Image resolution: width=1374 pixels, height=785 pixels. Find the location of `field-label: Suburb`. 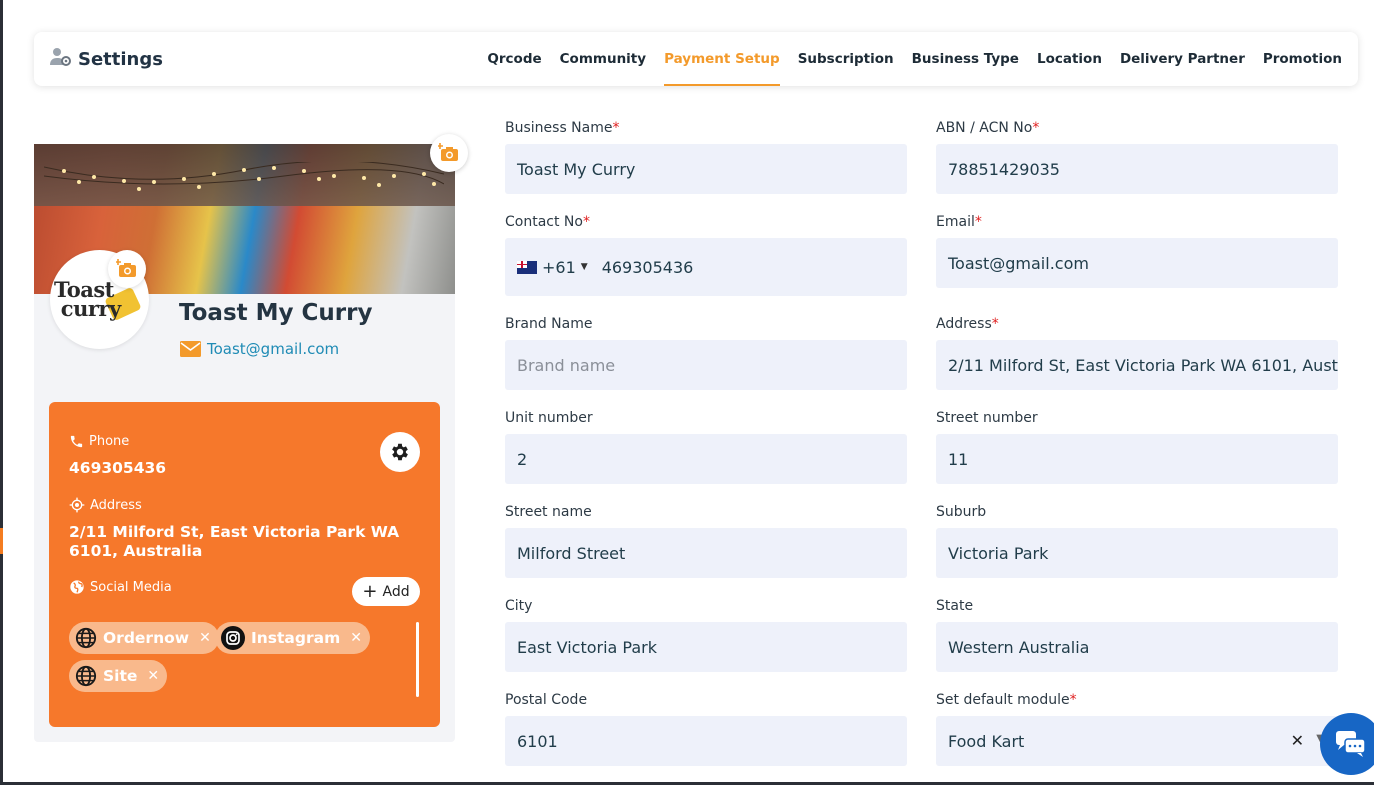

field-label: Suburb is located at coordinates (961, 512).